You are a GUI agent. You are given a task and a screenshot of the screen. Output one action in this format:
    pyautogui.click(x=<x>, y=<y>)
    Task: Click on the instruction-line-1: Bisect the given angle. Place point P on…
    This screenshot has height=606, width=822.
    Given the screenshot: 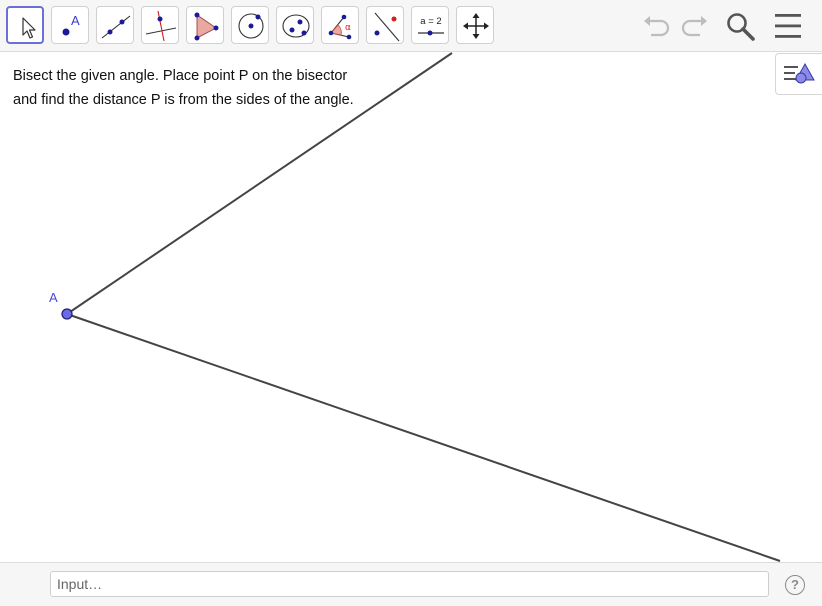 What is the action you would take?
    pyautogui.click(x=180, y=76)
    